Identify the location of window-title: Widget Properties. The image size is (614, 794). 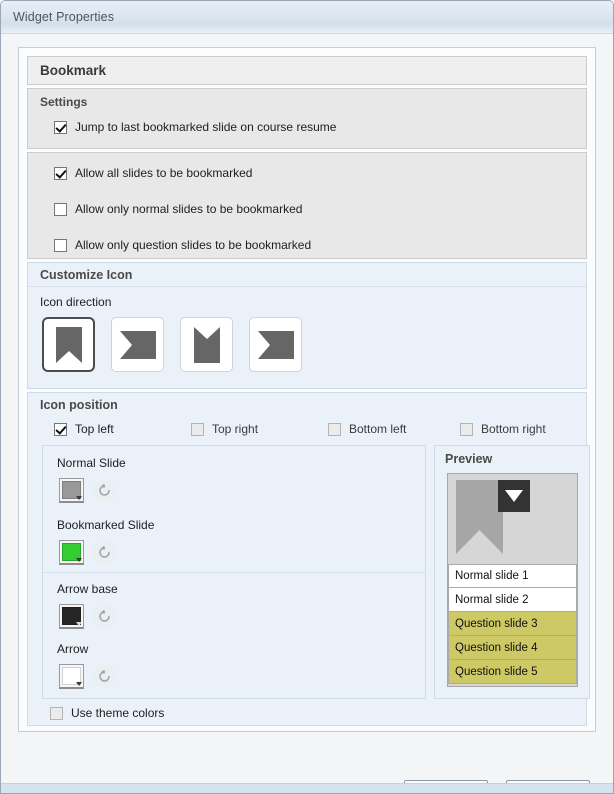
(64, 17).